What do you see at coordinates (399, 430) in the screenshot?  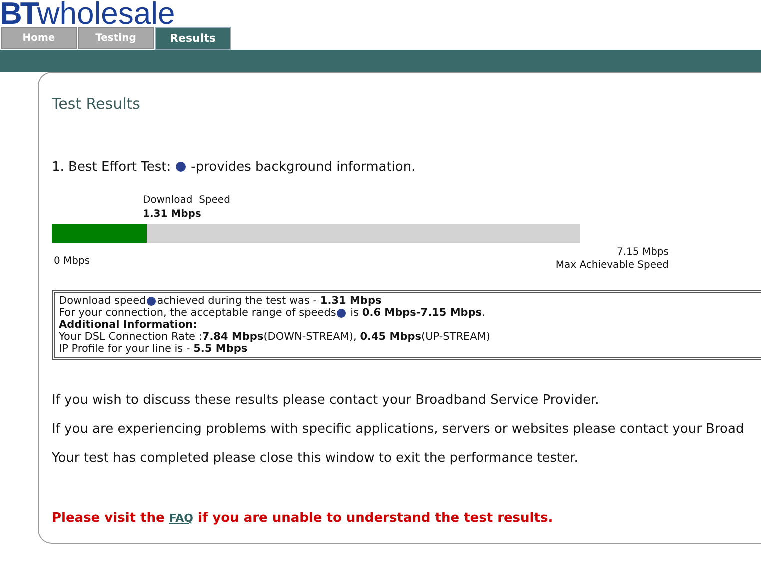 I see `info-paragraph: If you are experiencing problems with specific applications, servers or websites please contact your Broad` at bounding box center [399, 430].